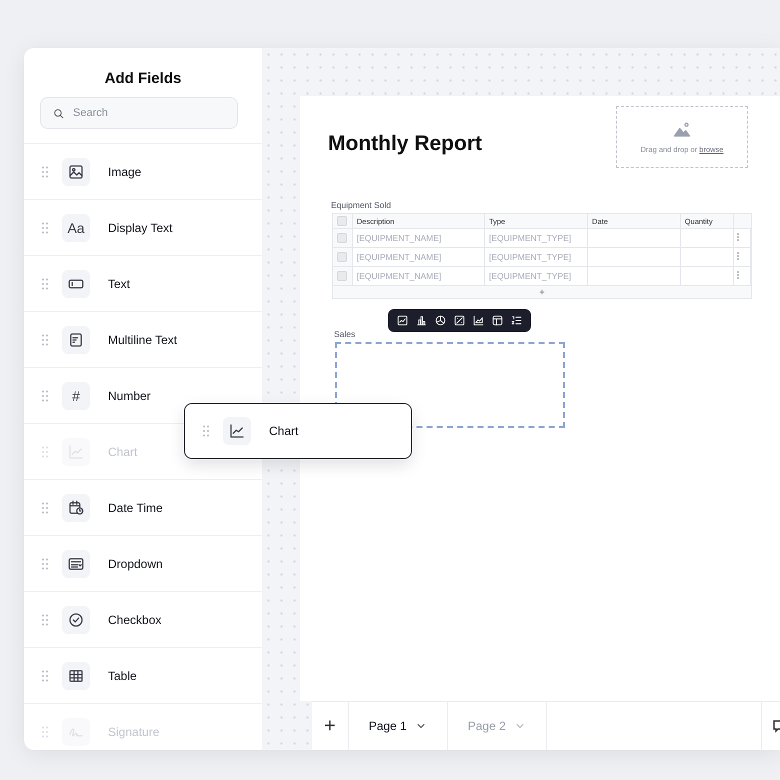  Describe the element at coordinates (421, 320) in the screenshot. I see `bar-chart-icon` at that location.